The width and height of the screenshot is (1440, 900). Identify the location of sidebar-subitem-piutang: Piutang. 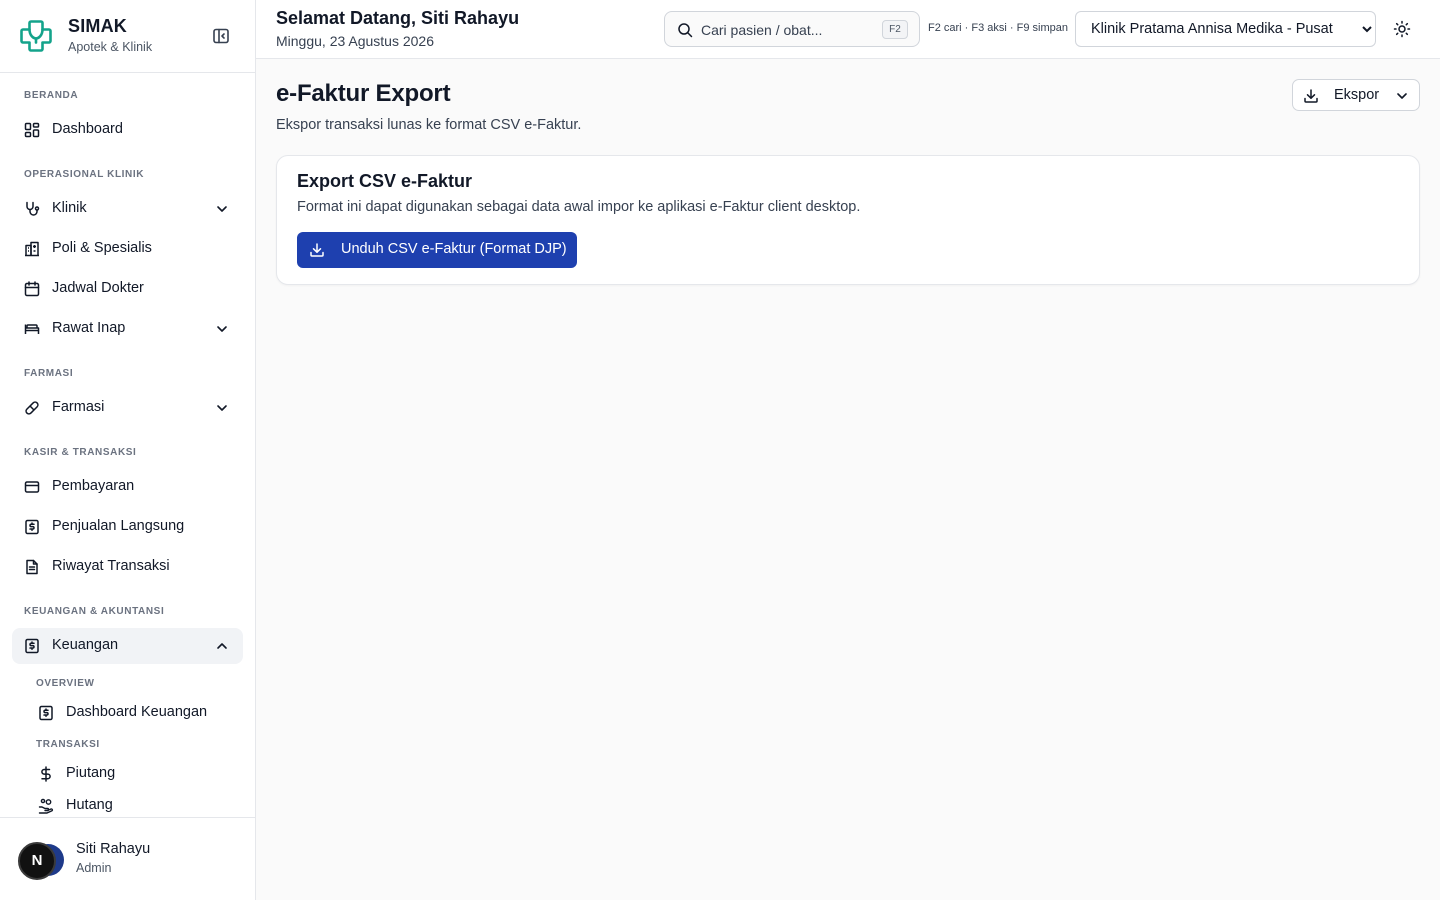
(135, 774).